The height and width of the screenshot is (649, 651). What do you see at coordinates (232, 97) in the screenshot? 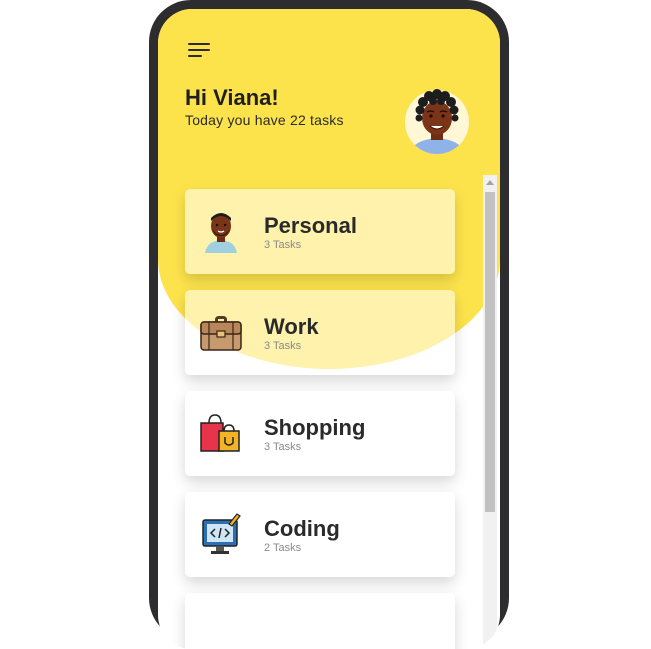
I see `greeting-title: Hi Viana!` at bounding box center [232, 97].